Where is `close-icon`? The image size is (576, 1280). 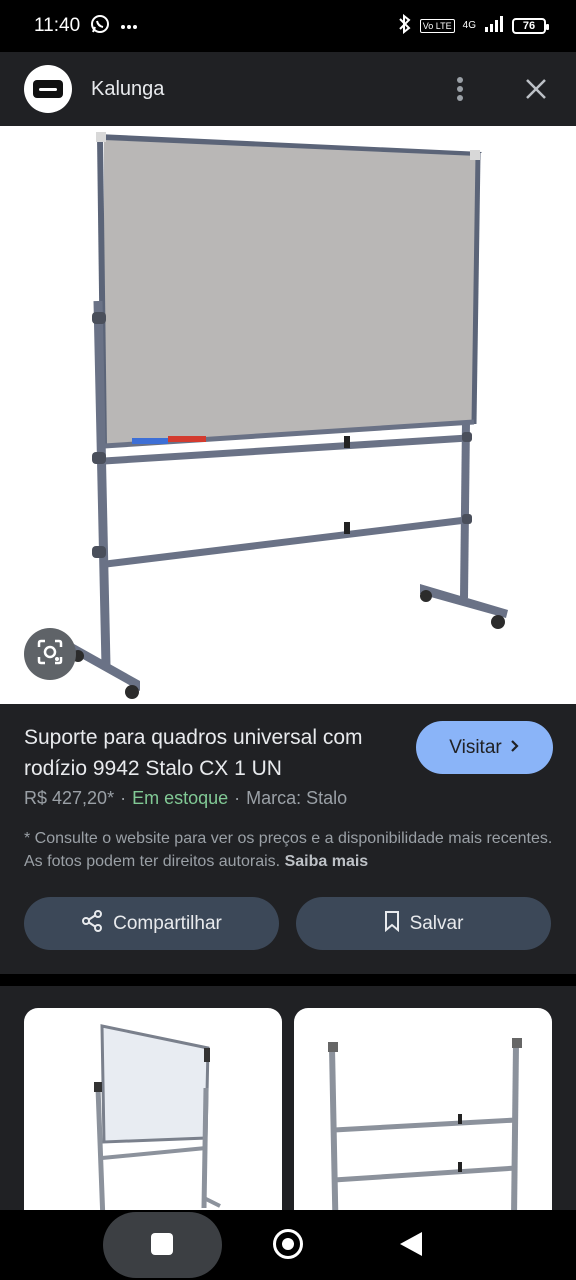
close-icon is located at coordinates (536, 89).